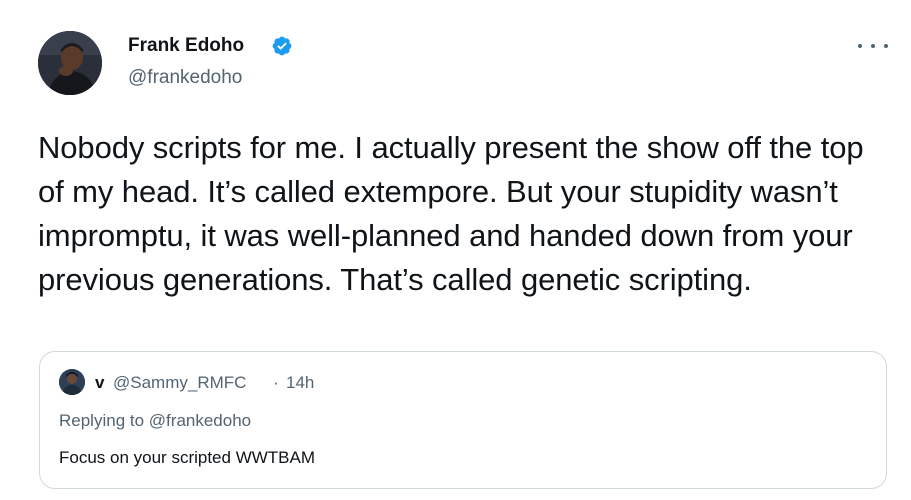  I want to click on quoted-handle: @Sammy_RMFC, so click(179, 383).